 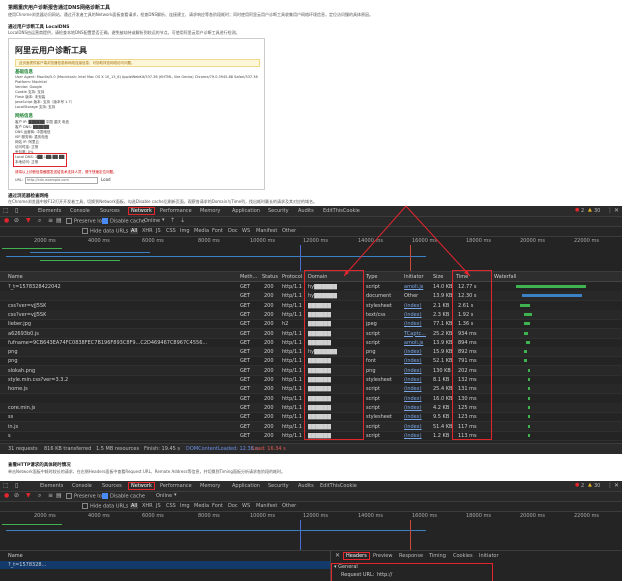 What do you see at coordinates (586, 516) in the screenshot?
I see `ruler-tick: 22000 ms` at bounding box center [586, 516].